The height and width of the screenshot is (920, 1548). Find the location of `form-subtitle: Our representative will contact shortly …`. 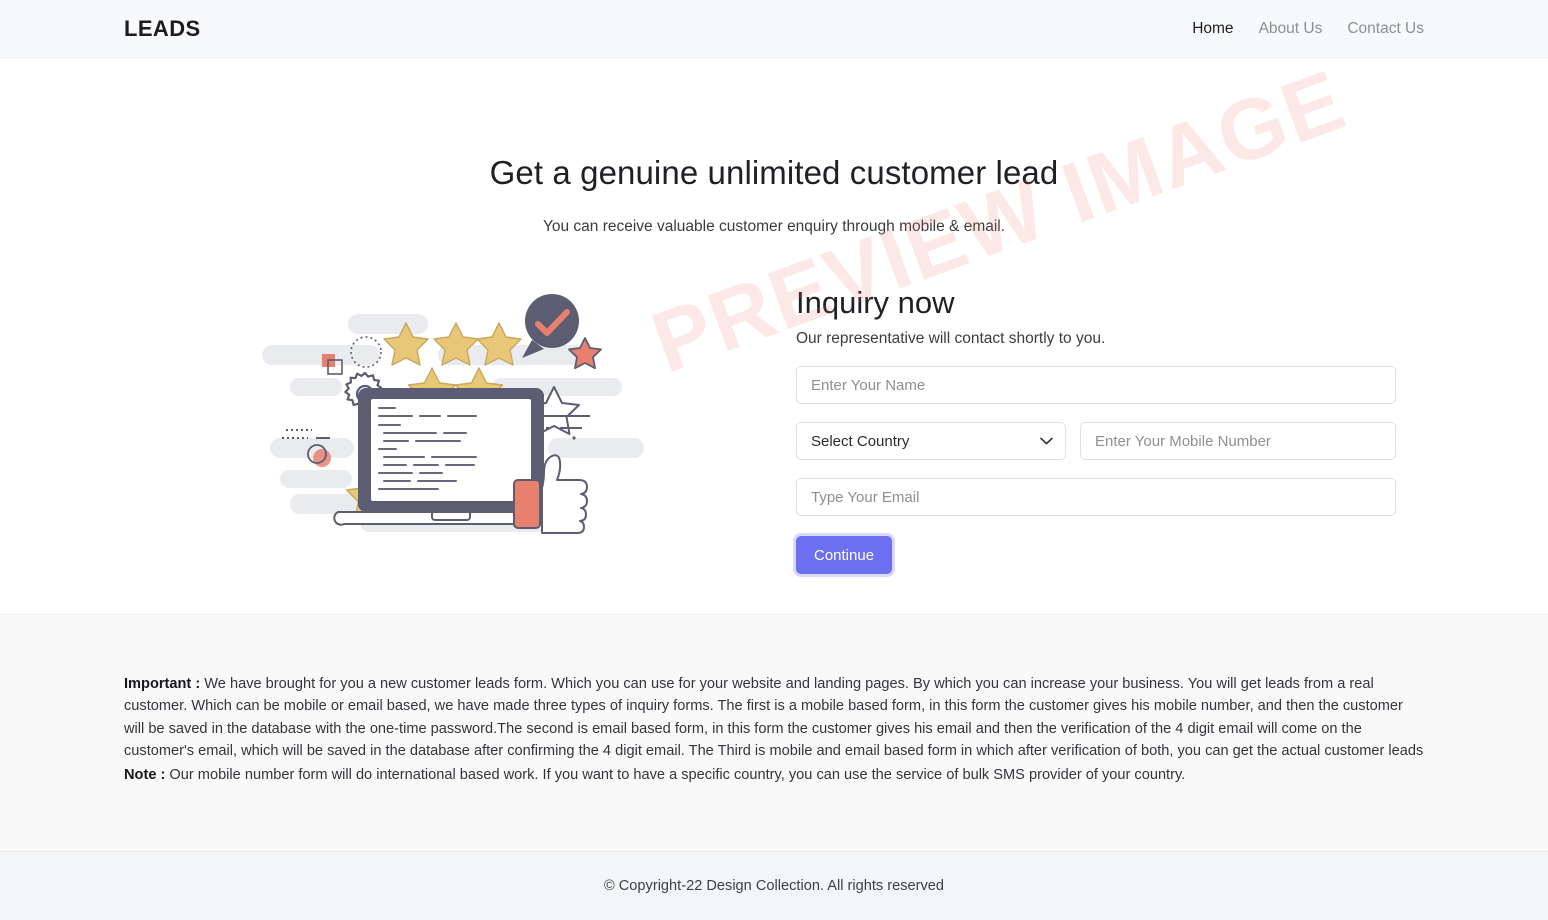

form-subtitle: Our representative will contact shortly … is located at coordinates (951, 339).